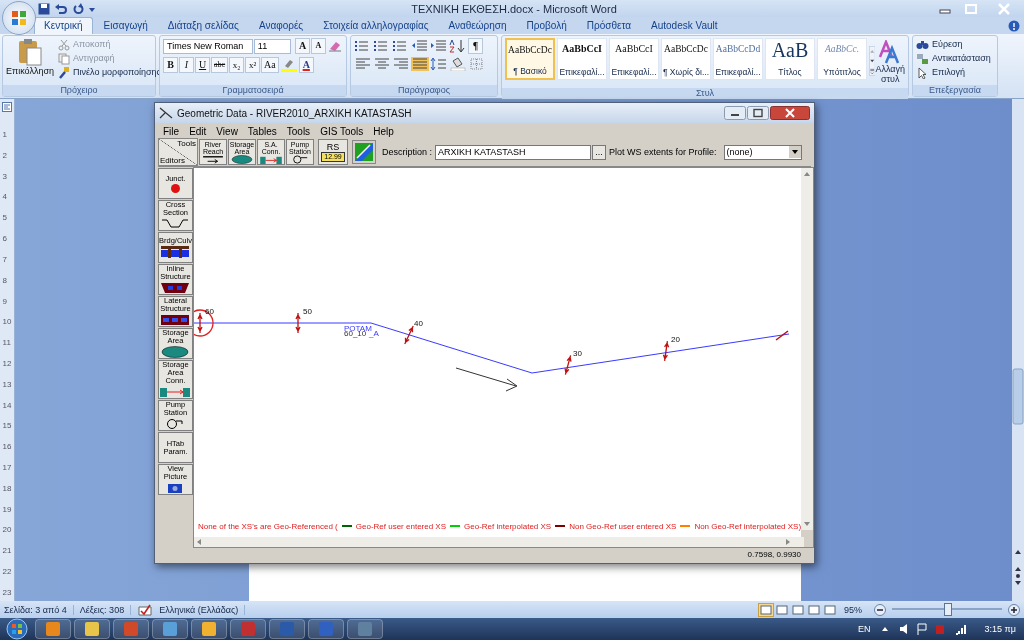 This screenshot has width=1024, height=640. Describe the element at coordinates (7, 530) in the screenshot. I see `ruler-number: 20` at that location.